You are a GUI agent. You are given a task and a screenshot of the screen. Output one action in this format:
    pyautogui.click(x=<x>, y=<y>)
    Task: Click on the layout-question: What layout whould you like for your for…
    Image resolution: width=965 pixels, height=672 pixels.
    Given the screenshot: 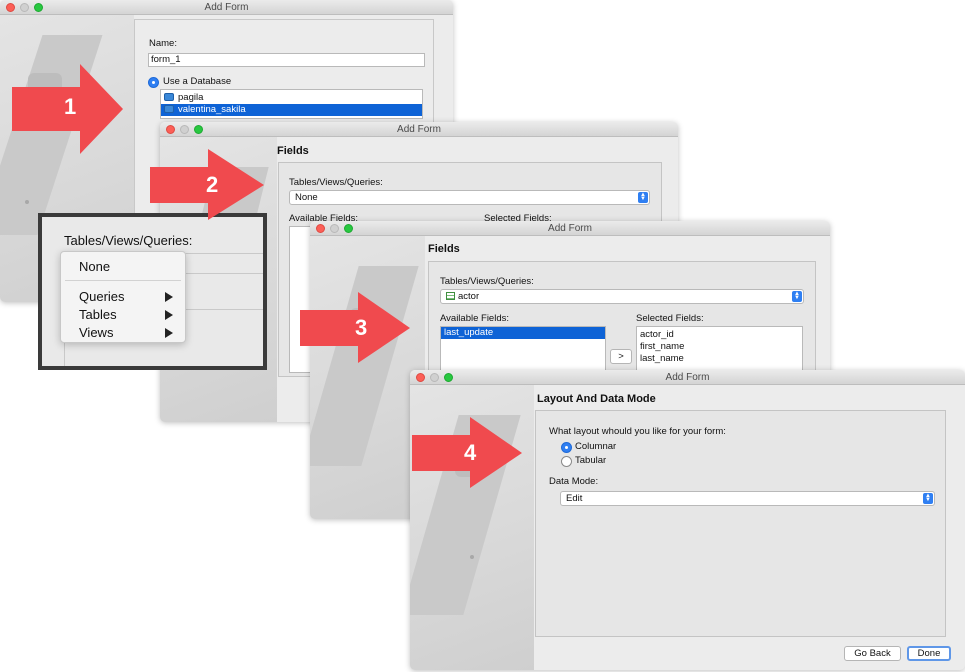 What is the action you would take?
    pyautogui.click(x=637, y=431)
    